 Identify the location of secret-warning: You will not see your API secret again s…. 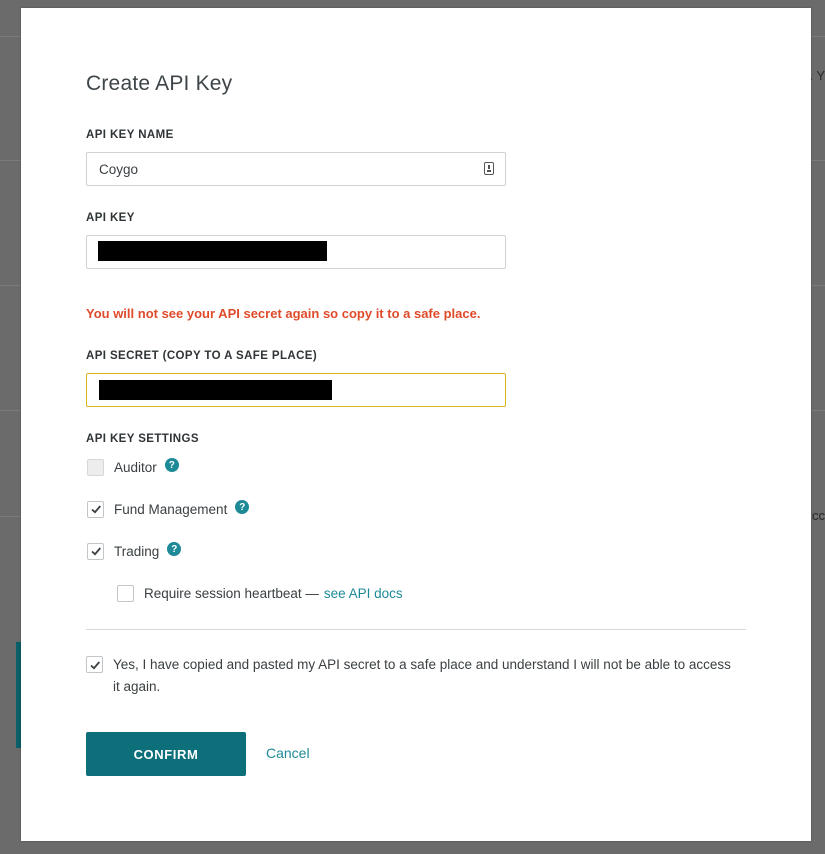
(283, 313).